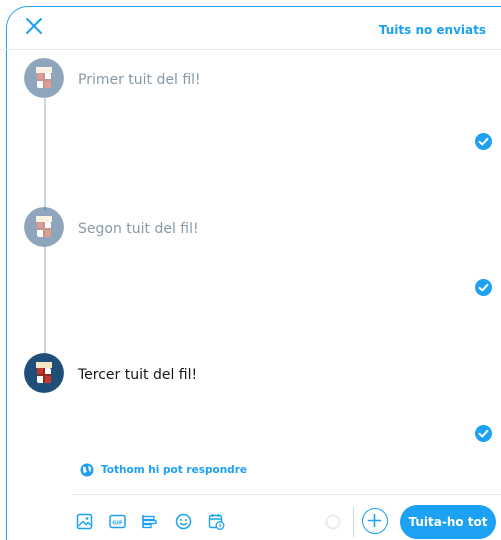  I want to click on unsent-tweets-link: Tuits no enviats, so click(432, 30).